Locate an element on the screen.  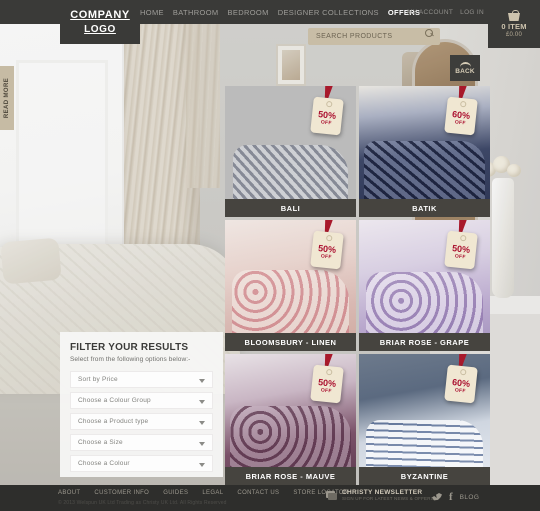
footer-link-guides: GUIDES is located at coordinates (175, 493).